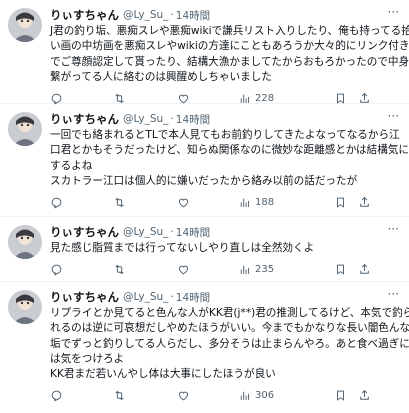 The width and height of the screenshot is (409, 413). Describe the element at coordinates (286, 98) in the screenshot. I see `views-button: 228` at that location.